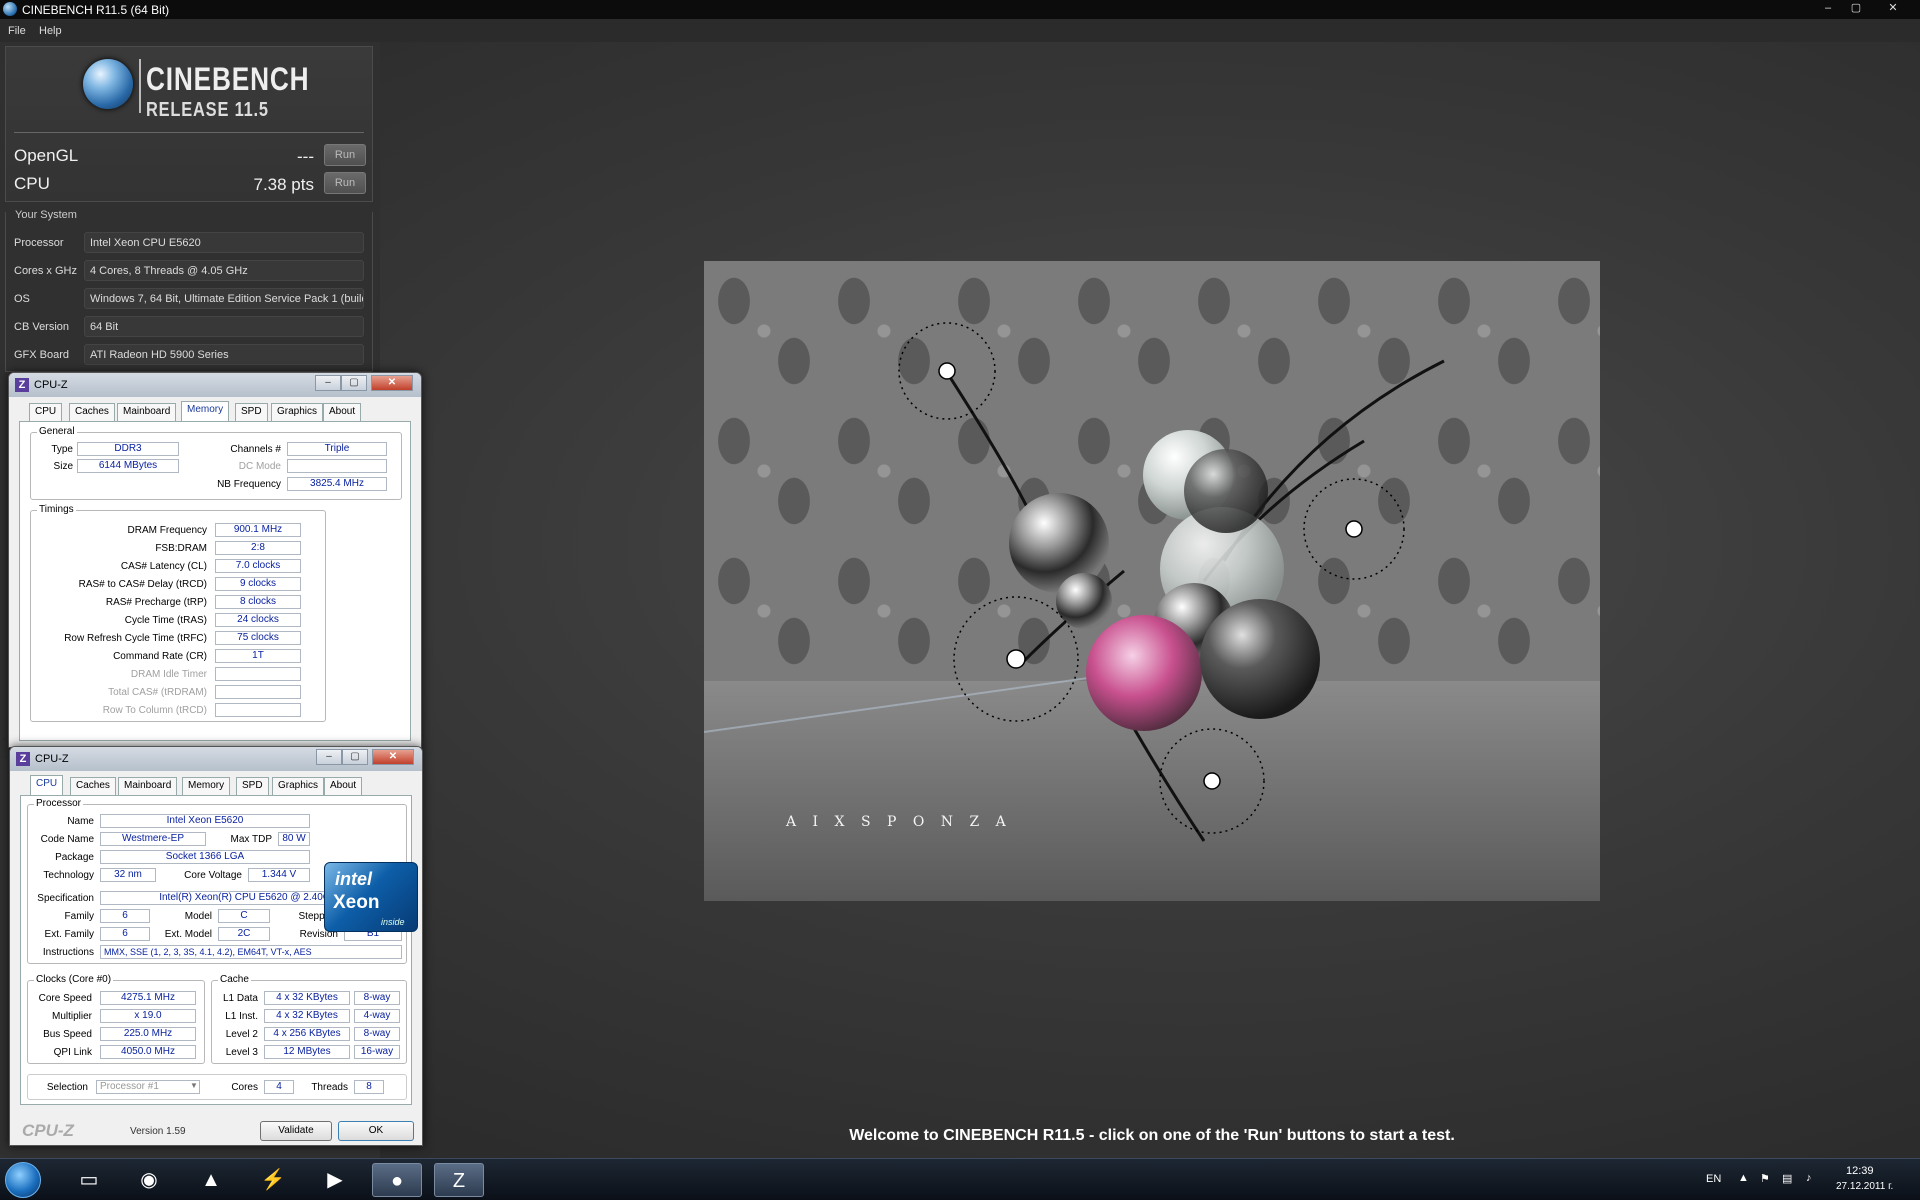 Image resolution: width=1920 pixels, height=1200 pixels. I want to click on group-title: General, so click(57, 431).